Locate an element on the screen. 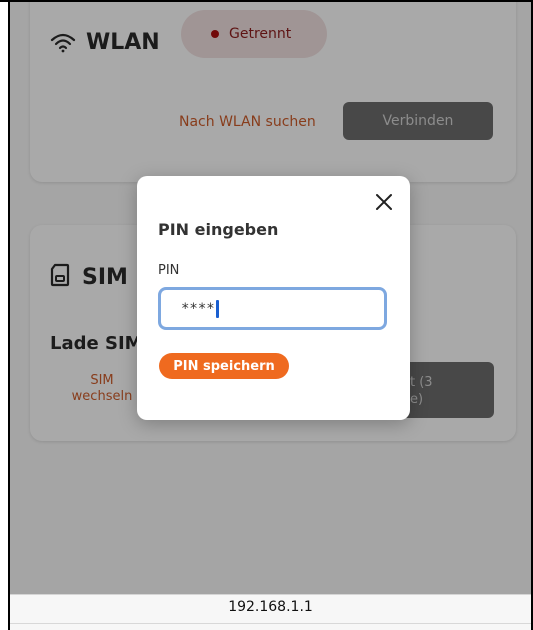 This screenshot has height=630, width=533. address-bar-divider is located at coordinates (270, 623).